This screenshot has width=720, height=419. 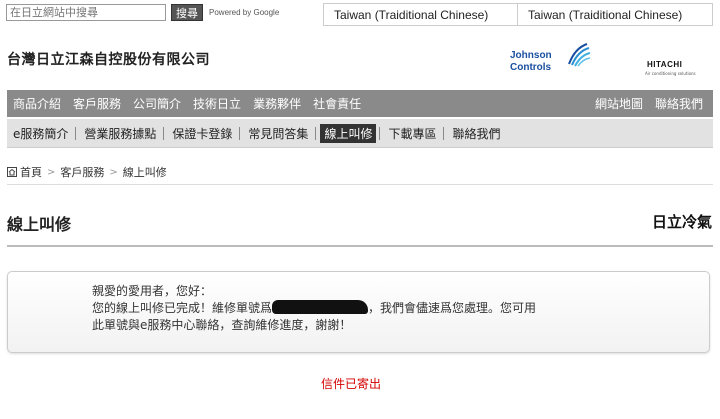 I want to click on language-selector-1: Taiwan (Traiditional Chinese), so click(x=420, y=14).